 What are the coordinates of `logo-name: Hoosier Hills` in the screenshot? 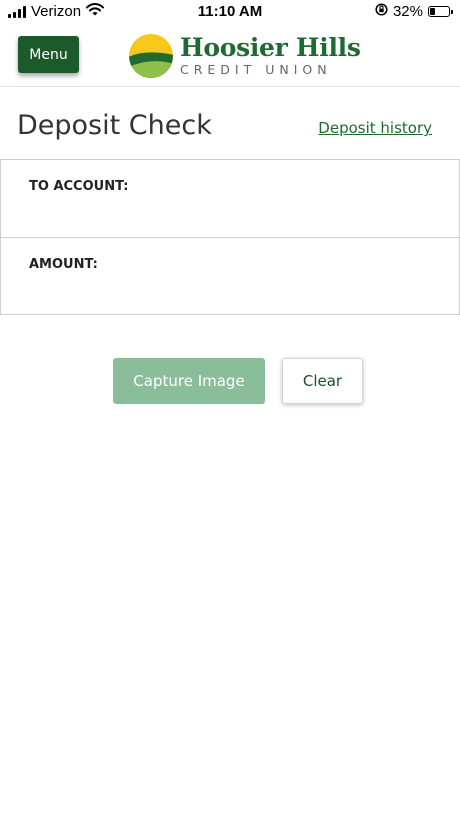 It's located at (270, 47).